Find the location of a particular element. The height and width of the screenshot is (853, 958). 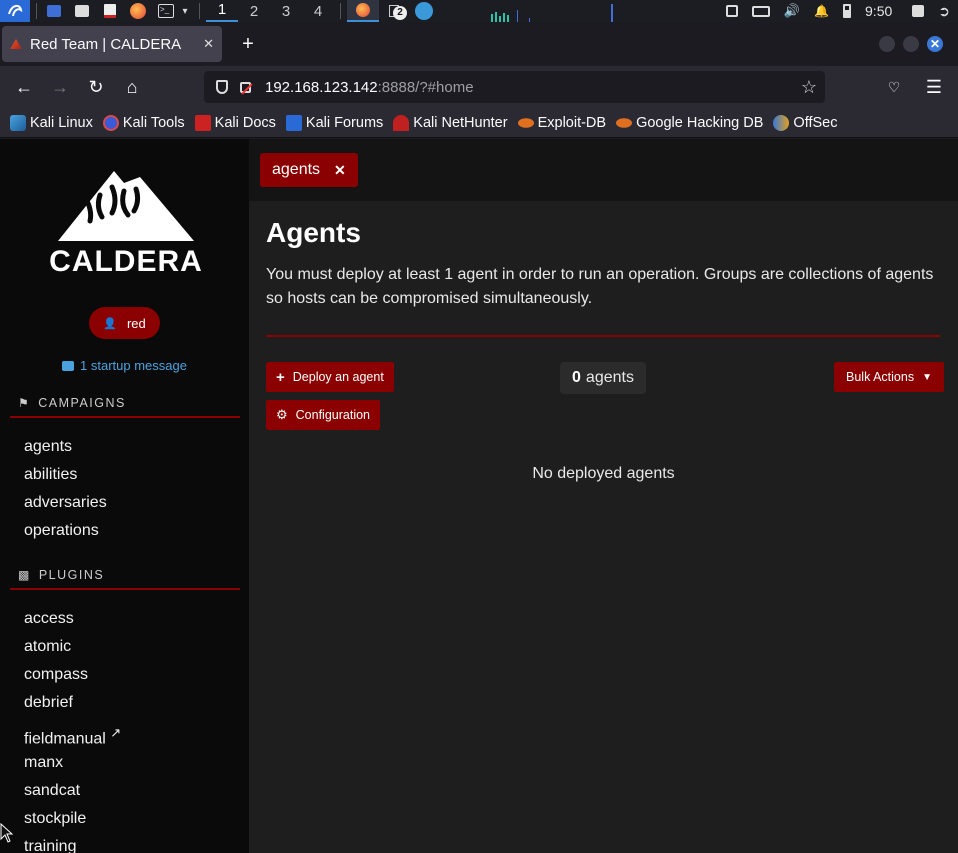

bookmark-google-hacking-db: Google Hacking DB is located at coordinates (689, 123).